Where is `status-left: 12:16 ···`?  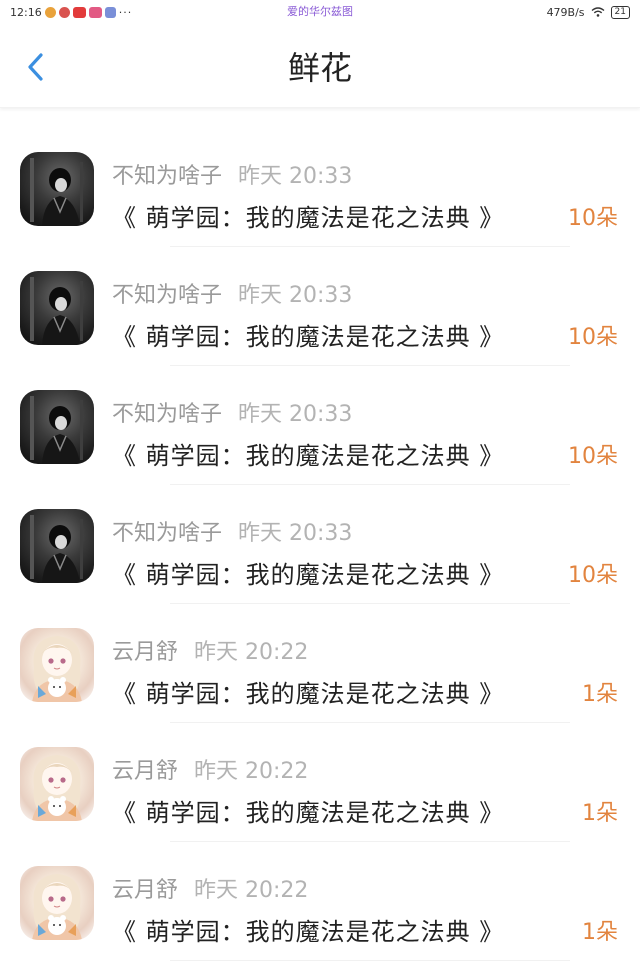
status-left: 12:16 ··· is located at coordinates (71, 12).